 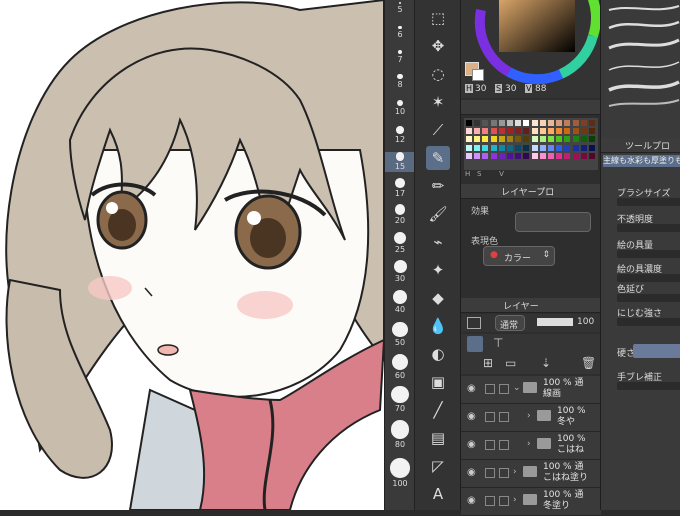 What do you see at coordinates (588, 363) in the screenshot?
I see `delete-layer-icon: 🗑` at bounding box center [588, 363].